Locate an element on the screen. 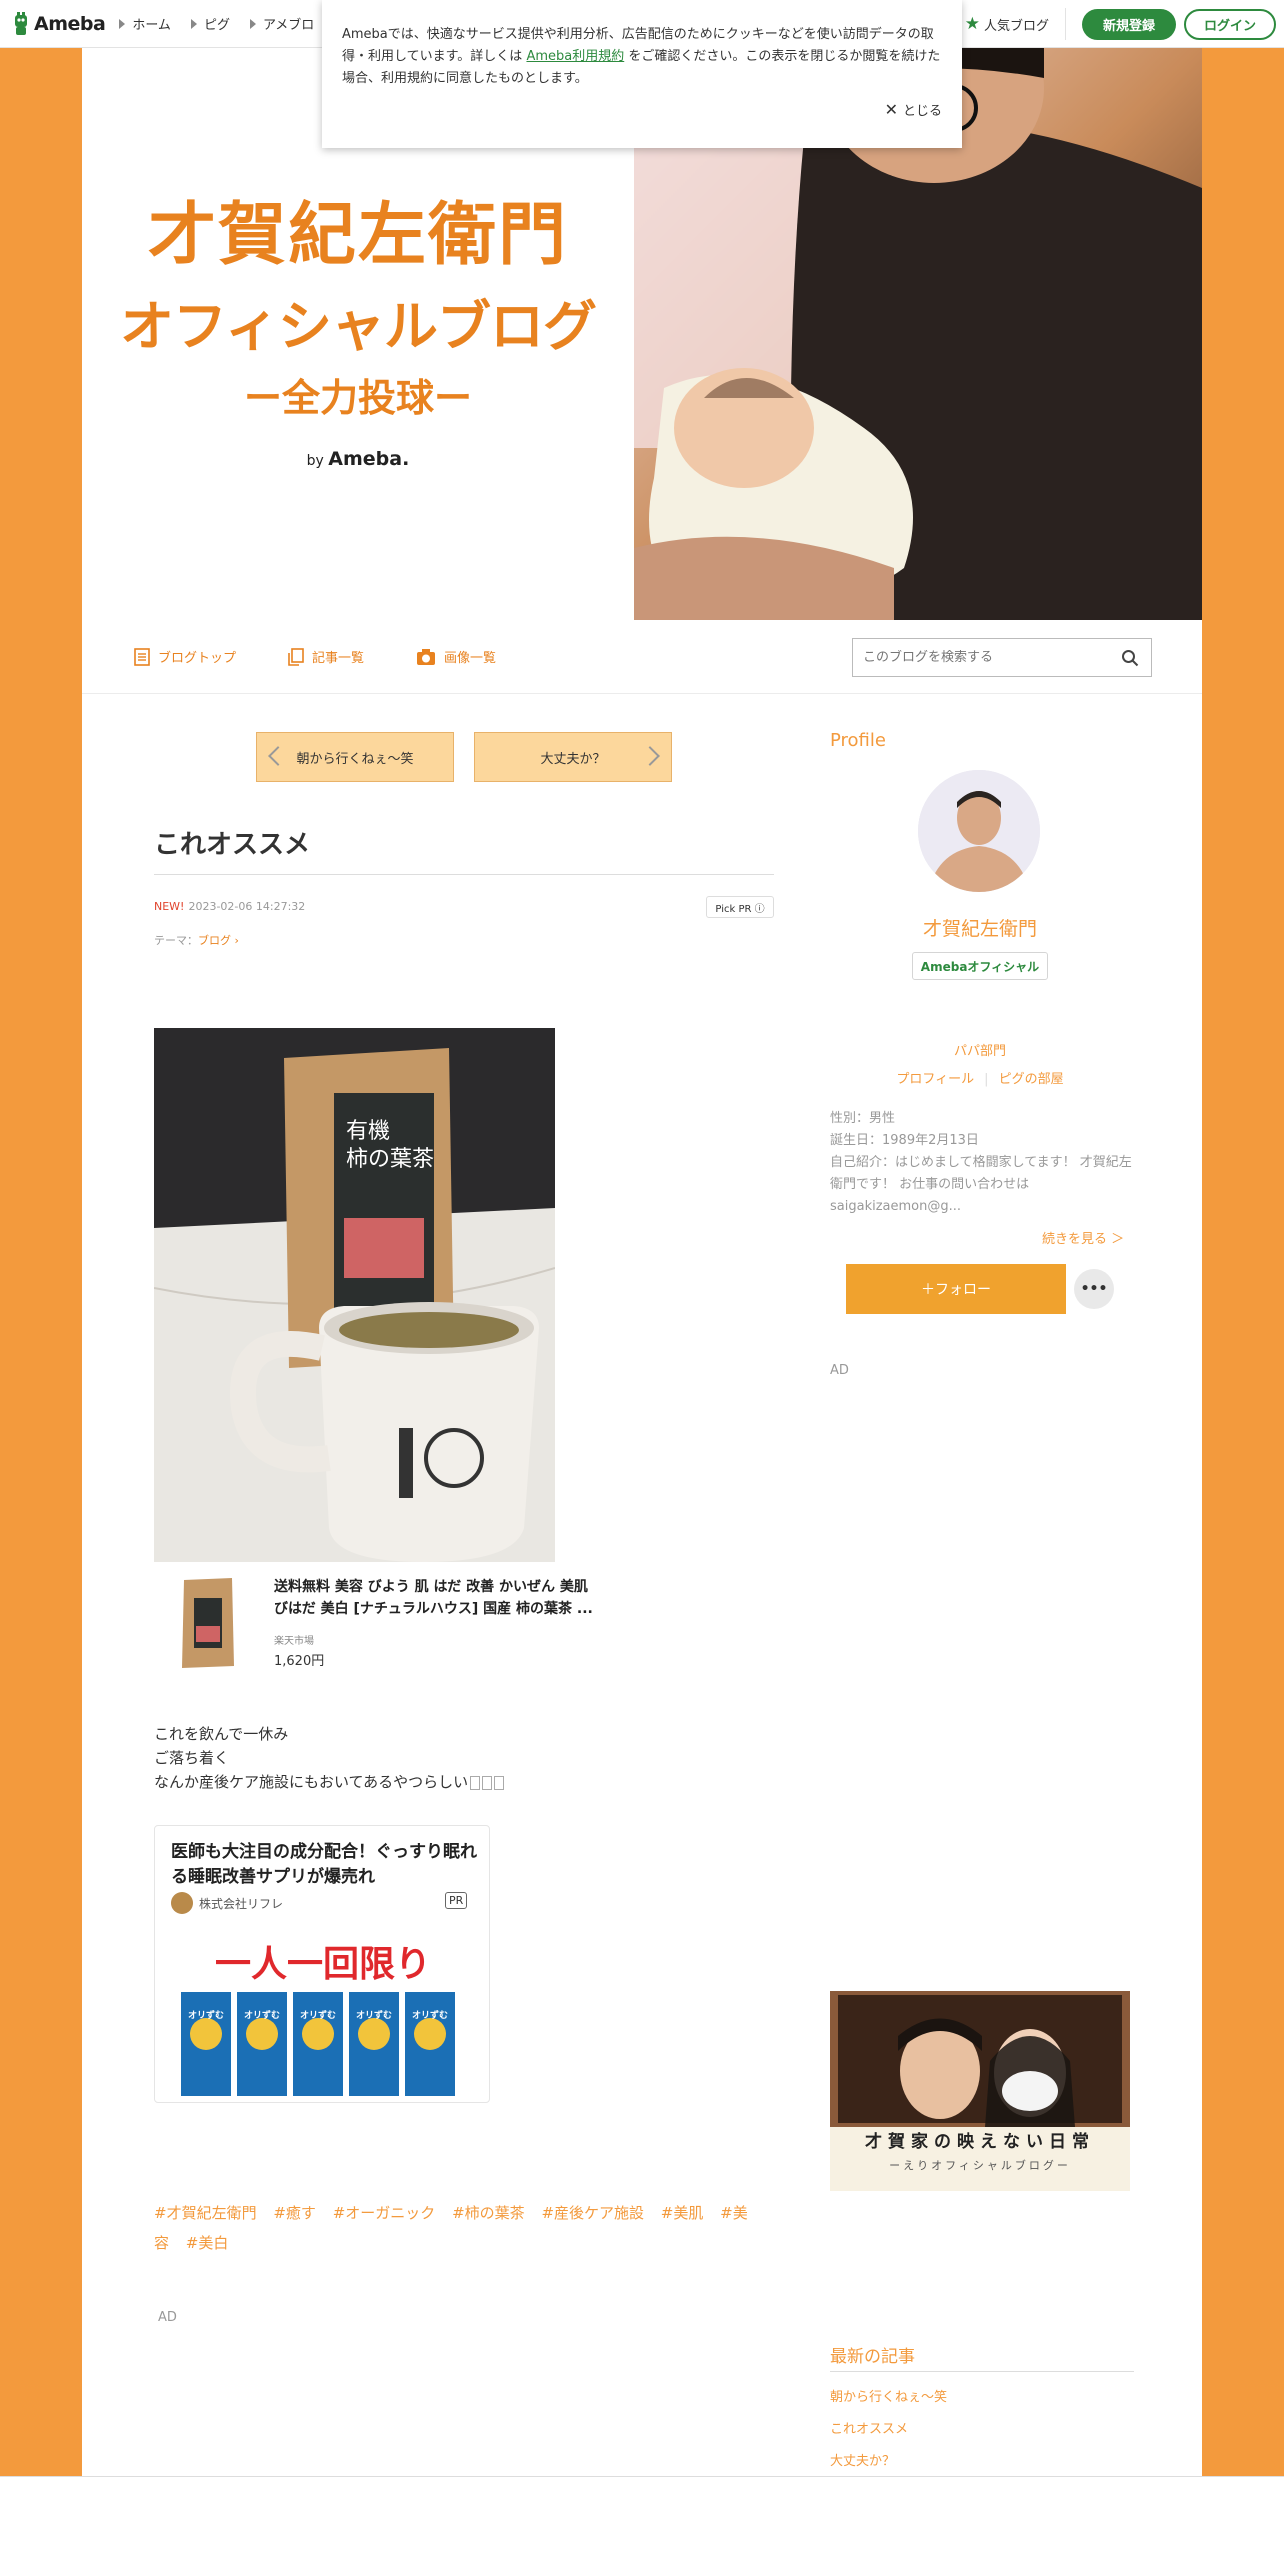  popular-blog-link: ★ 人気ブログ is located at coordinates (1010, 24).